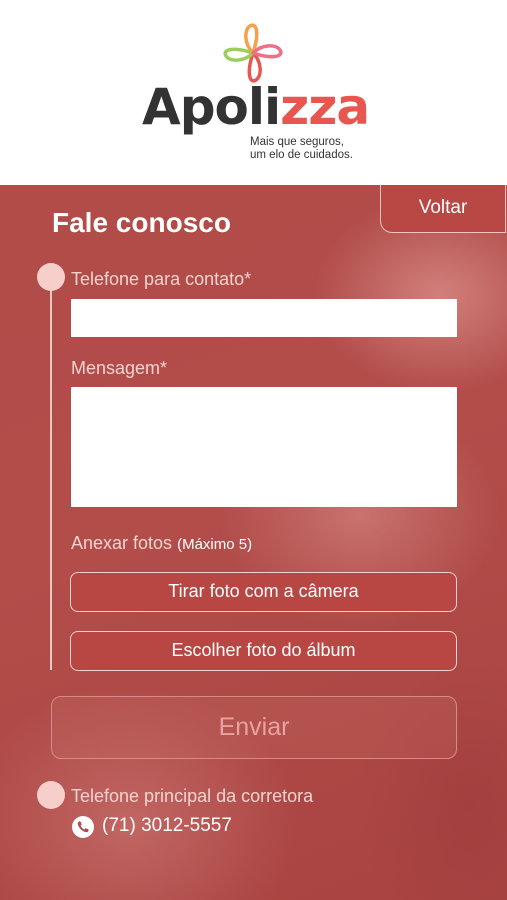 The height and width of the screenshot is (900, 507). I want to click on brand-name-accent: zza, so click(325, 107).